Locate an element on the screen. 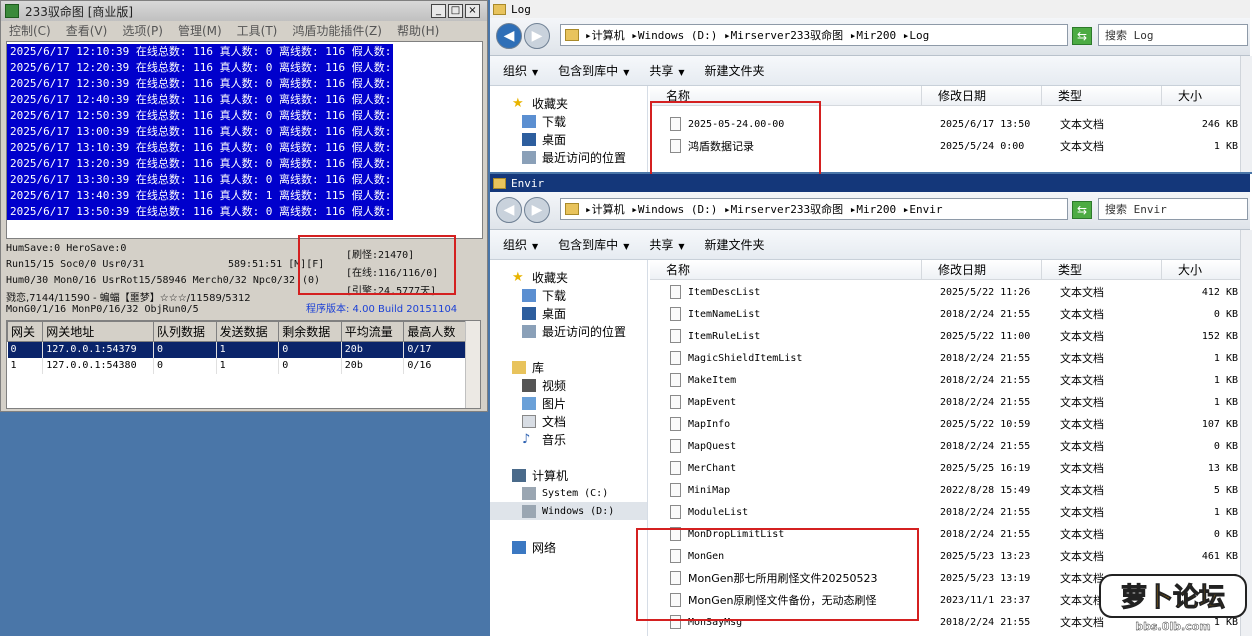  col-send: 发送数据 is located at coordinates (247, 331).